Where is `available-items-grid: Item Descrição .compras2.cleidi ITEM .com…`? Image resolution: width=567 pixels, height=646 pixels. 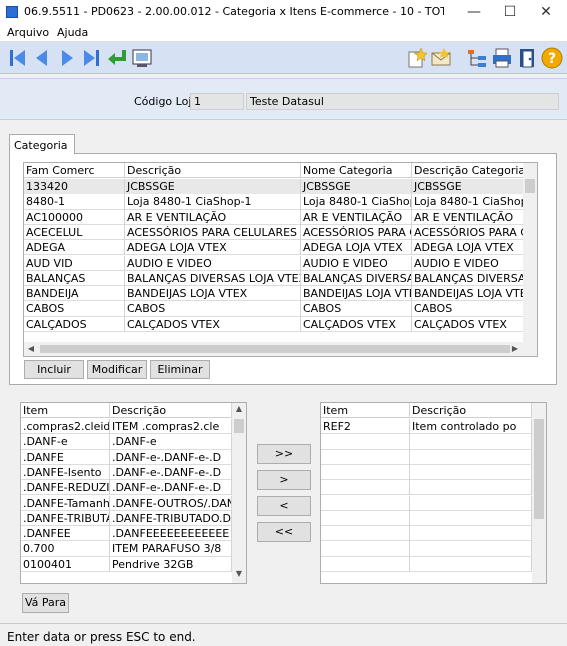
available-items-grid: Item Descrição .compras2.cleidi ITEM .com… is located at coordinates (133, 493).